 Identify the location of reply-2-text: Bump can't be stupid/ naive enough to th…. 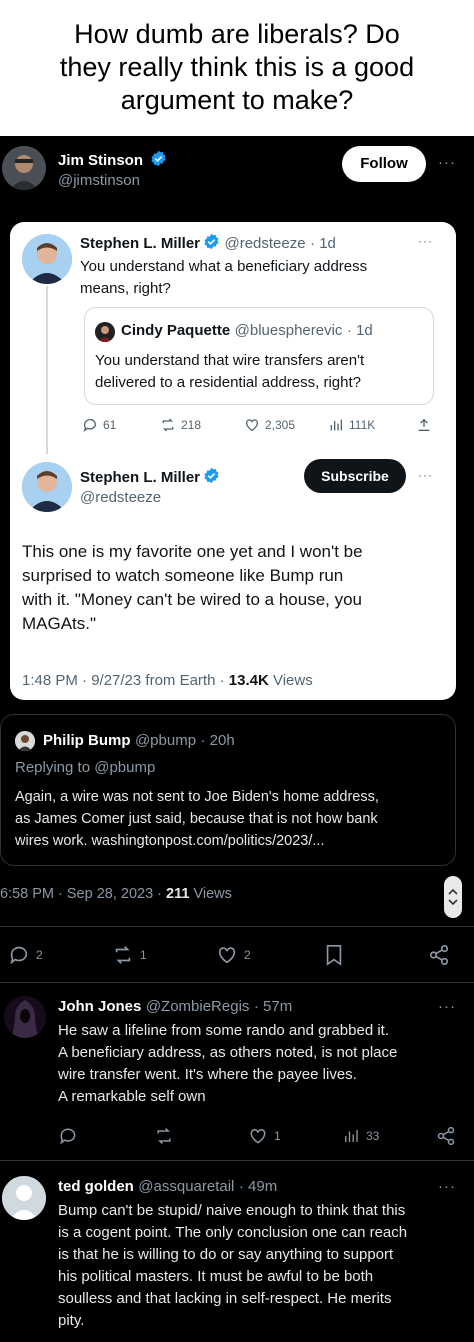
(232, 1266).